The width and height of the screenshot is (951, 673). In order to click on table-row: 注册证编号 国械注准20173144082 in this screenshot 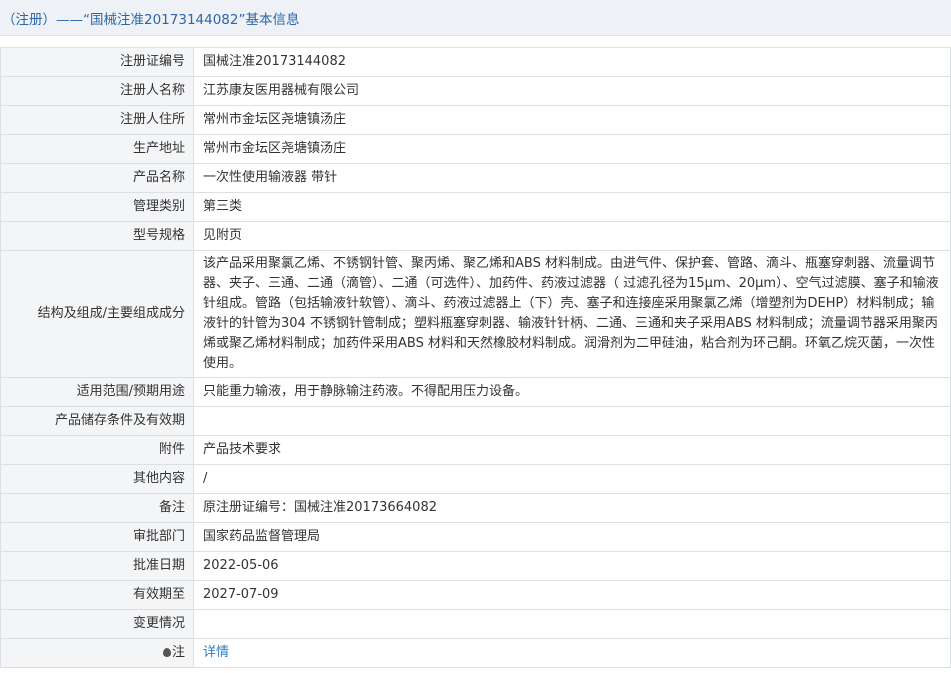, I will do `click(475, 62)`.